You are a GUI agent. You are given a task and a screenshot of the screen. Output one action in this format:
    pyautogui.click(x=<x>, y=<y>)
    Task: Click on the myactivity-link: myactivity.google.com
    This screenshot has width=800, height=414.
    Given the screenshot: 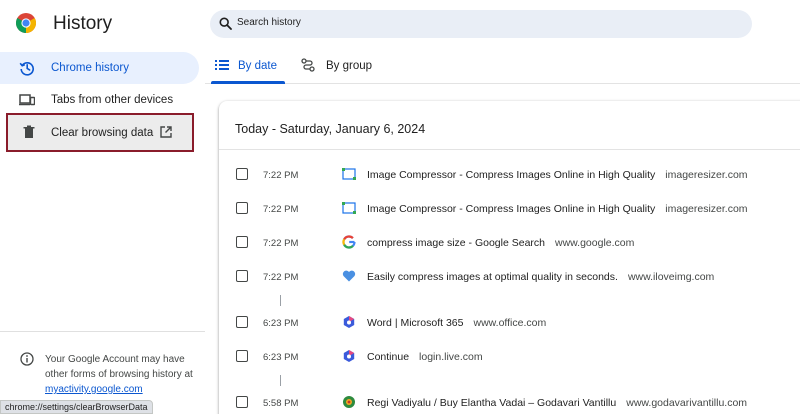 What is the action you would take?
    pyautogui.click(x=94, y=389)
    